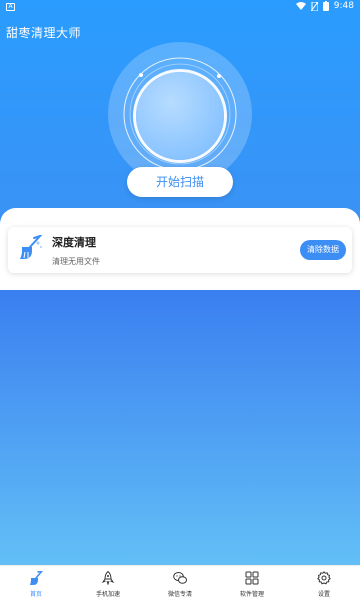 Image resolution: width=360 pixels, height=600 pixels. What do you see at coordinates (300, 6) in the screenshot?
I see `wifi-icon` at bounding box center [300, 6].